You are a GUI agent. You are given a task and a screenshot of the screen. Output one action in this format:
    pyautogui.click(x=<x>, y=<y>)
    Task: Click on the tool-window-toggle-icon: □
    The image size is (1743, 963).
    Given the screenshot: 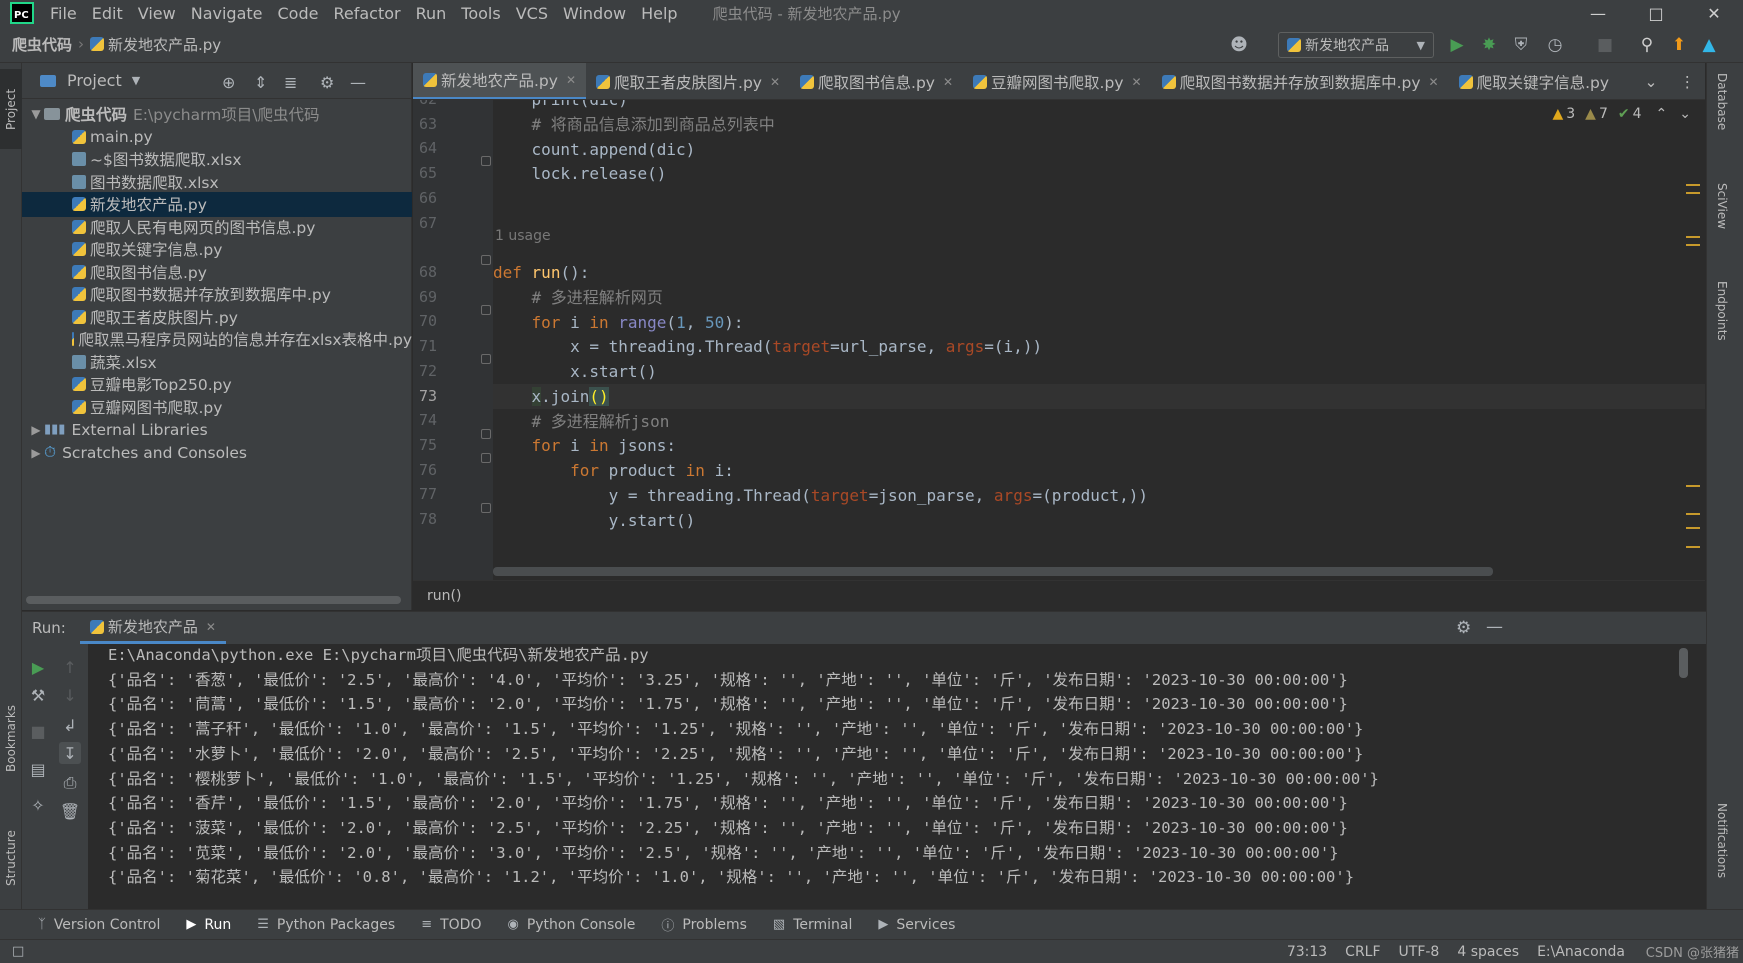 What is the action you would take?
    pyautogui.click(x=18, y=951)
    